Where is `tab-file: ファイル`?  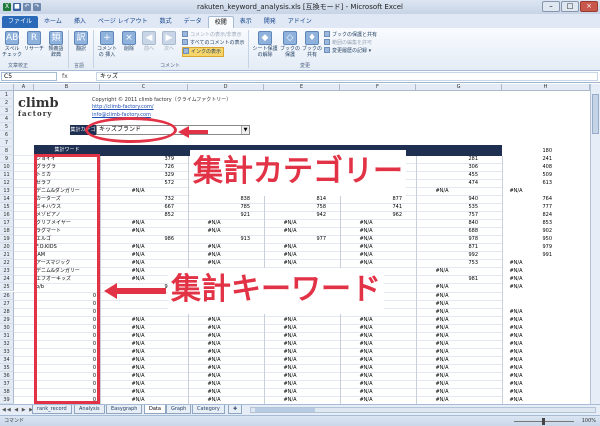
tab-file: ファイル is located at coordinates (20, 22).